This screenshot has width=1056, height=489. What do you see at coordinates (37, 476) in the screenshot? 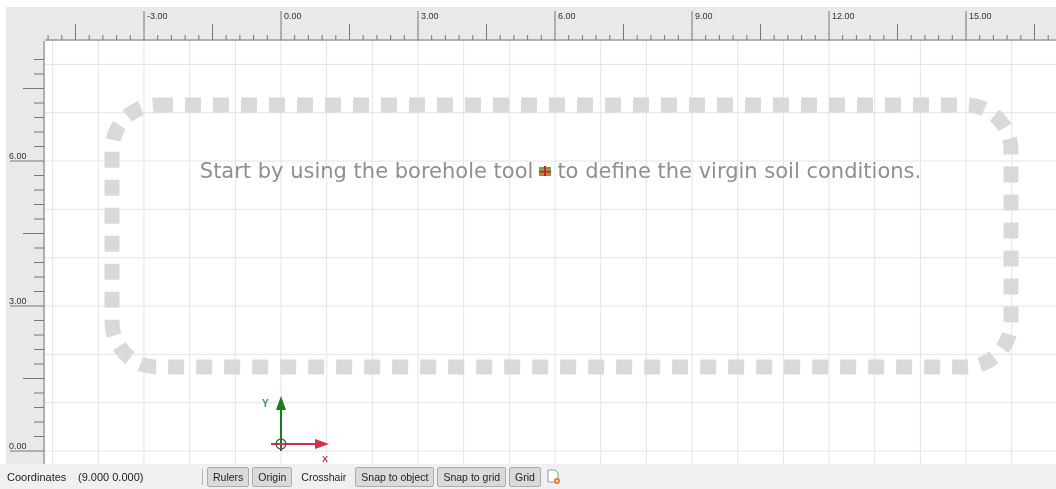
I see `coordinates-label: Coordinates` at bounding box center [37, 476].